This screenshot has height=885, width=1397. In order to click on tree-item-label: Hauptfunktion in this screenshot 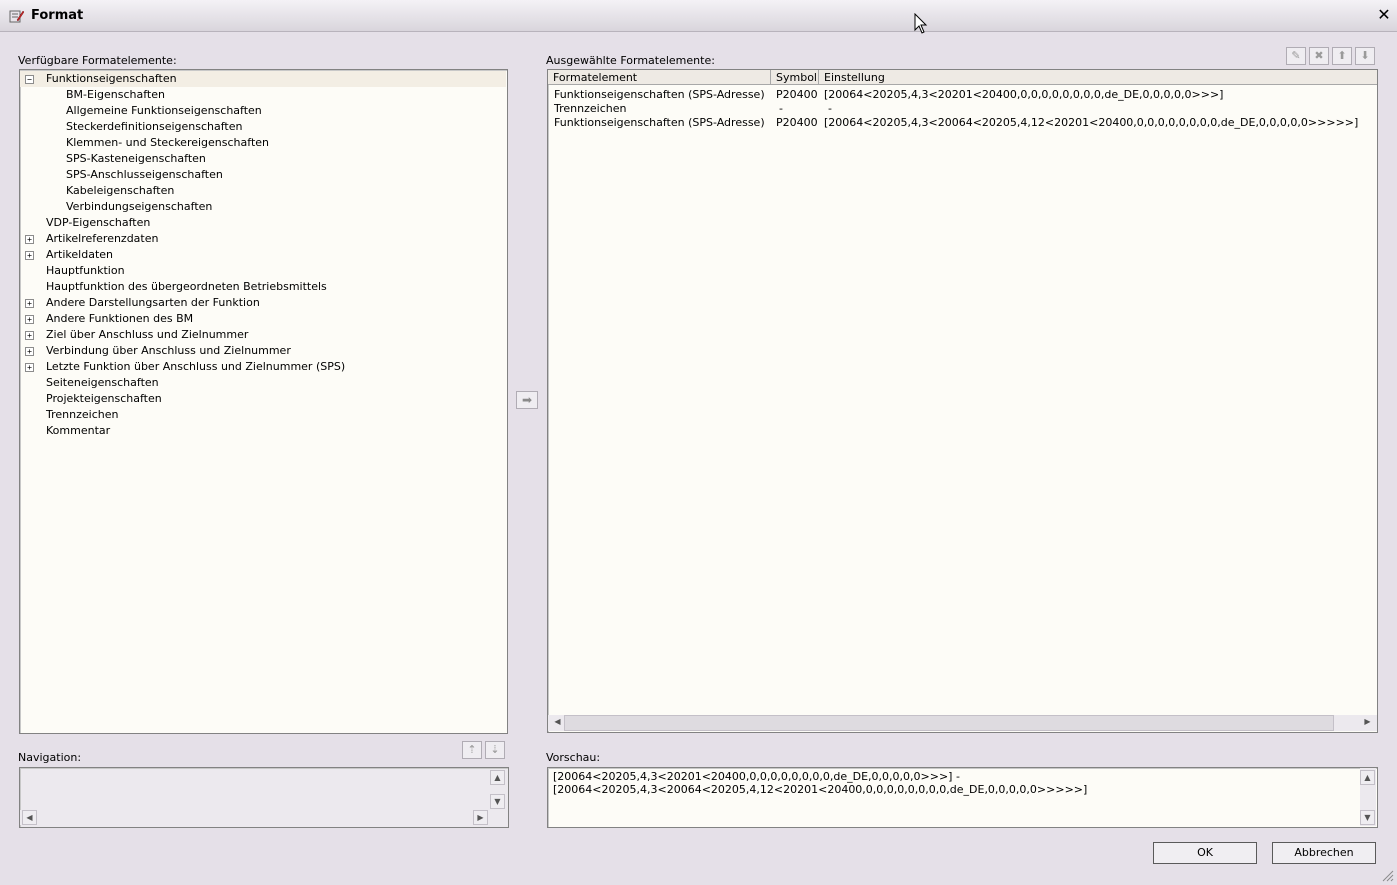, I will do `click(85, 270)`.